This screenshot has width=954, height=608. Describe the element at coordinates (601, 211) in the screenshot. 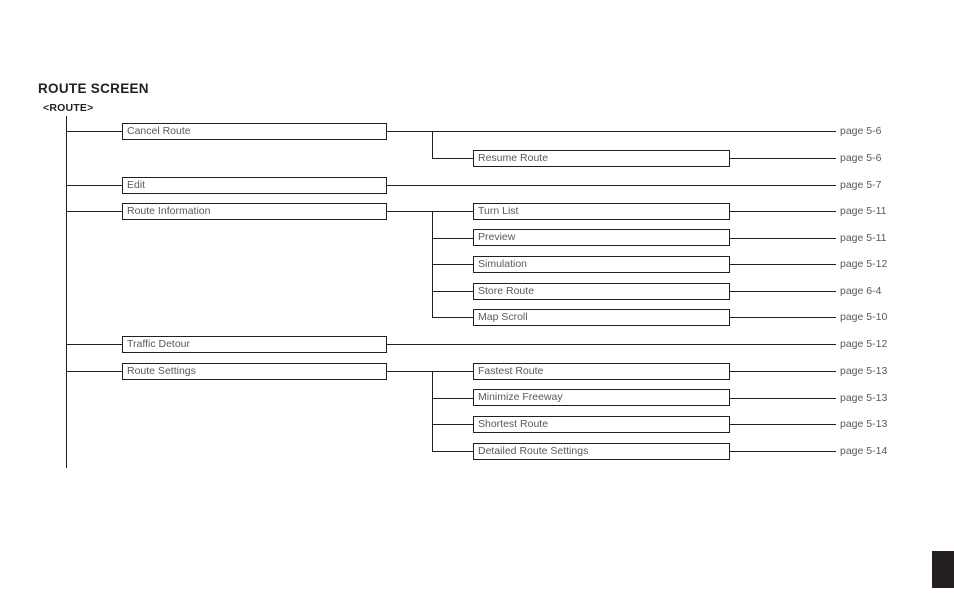

I see `node-turn-list: Turn List` at that location.